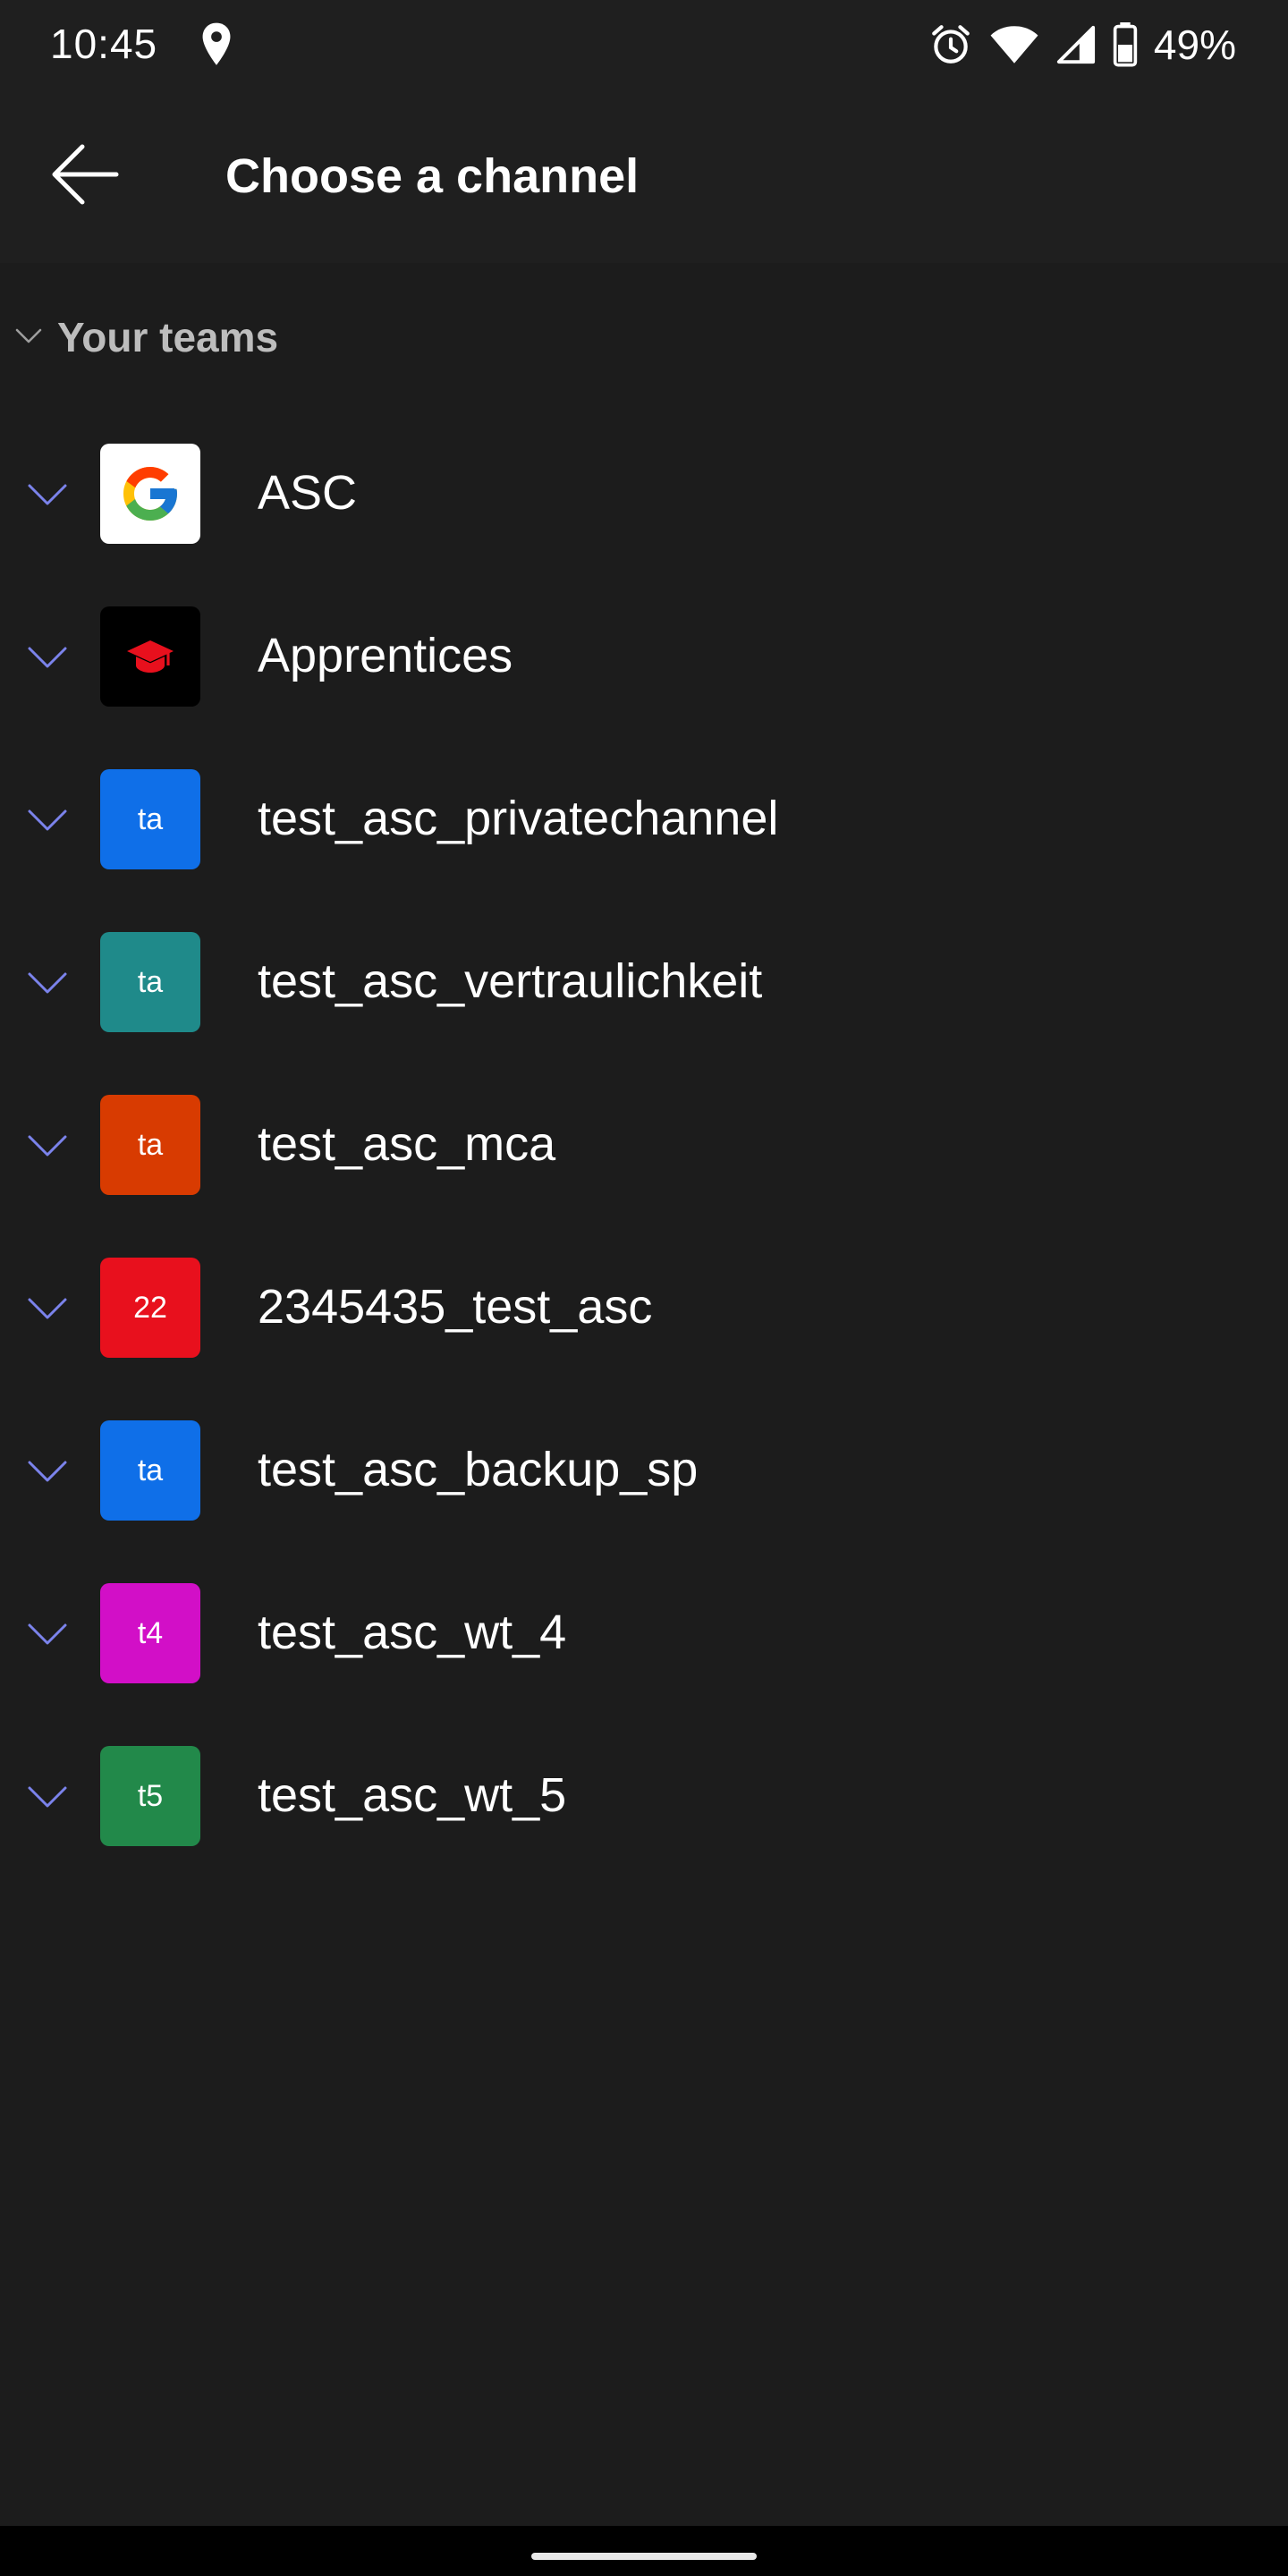  I want to click on team-row: ta test_asc_backup_sp, so click(644, 1475).